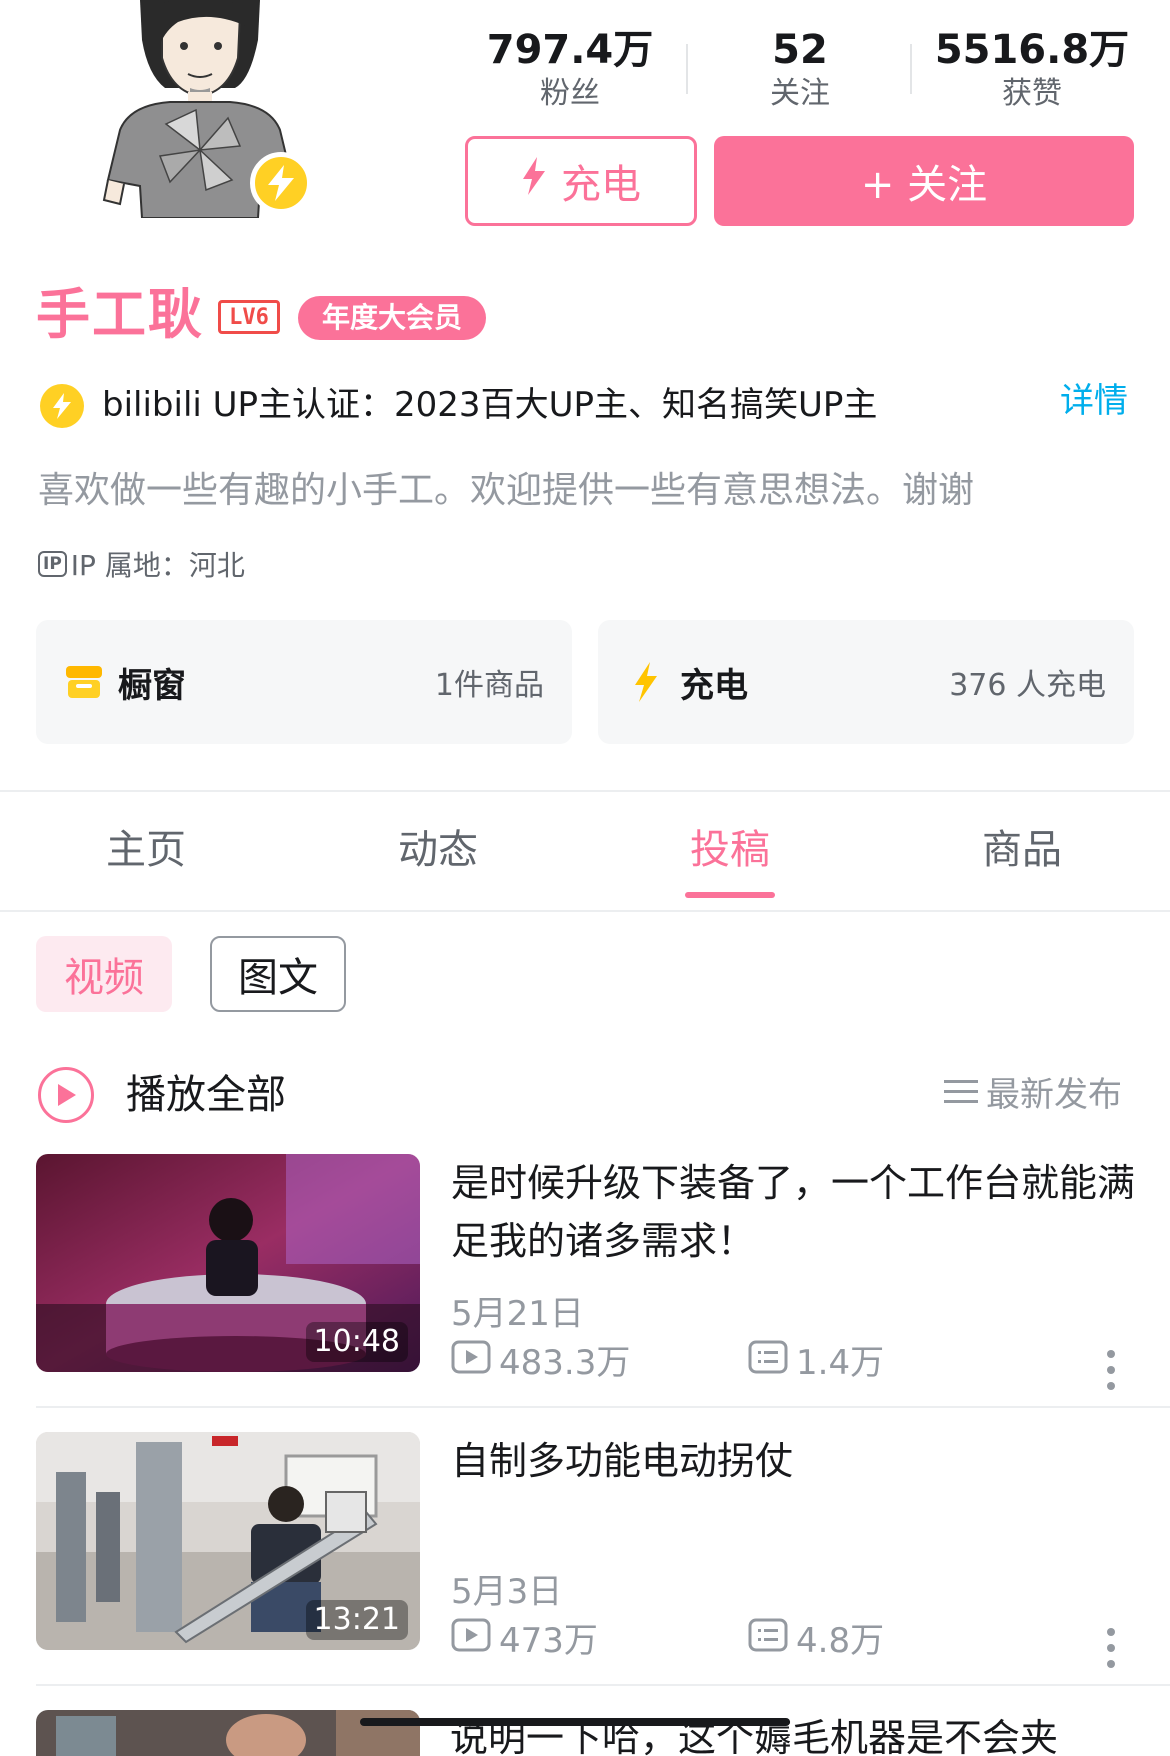 The width and height of the screenshot is (1170, 1756). I want to click on play-count-value: 473万, so click(548, 1640).